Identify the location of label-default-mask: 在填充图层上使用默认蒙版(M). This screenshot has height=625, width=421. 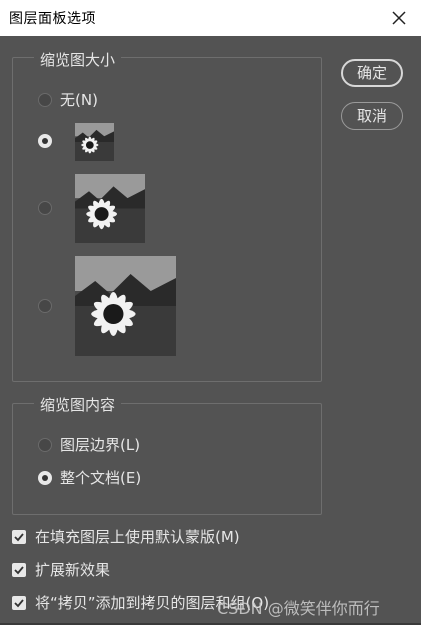
(137, 536).